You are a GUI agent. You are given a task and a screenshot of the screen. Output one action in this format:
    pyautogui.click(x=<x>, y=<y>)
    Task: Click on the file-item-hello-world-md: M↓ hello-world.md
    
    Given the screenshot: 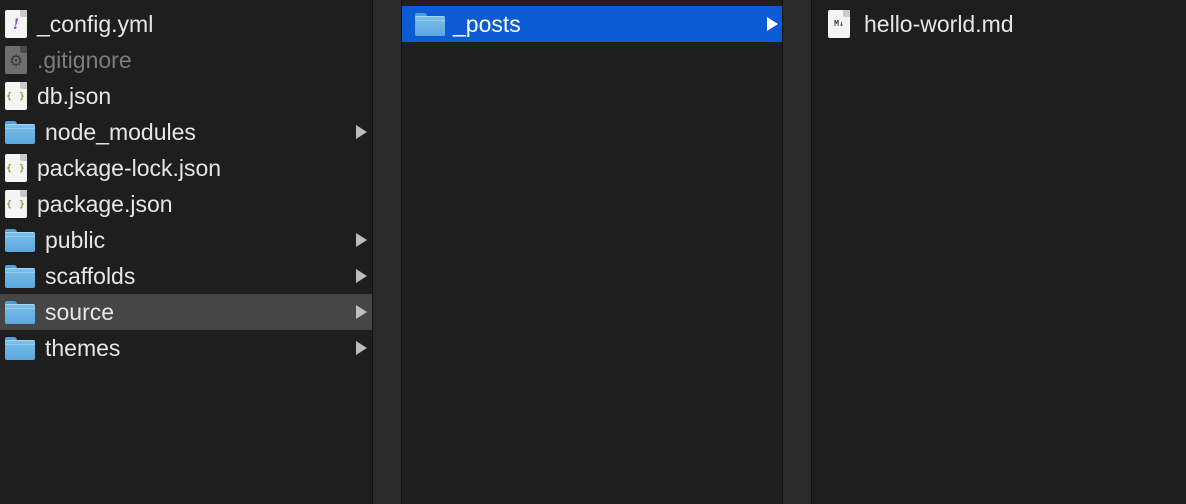 What is the action you would take?
    pyautogui.click(x=999, y=24)
    